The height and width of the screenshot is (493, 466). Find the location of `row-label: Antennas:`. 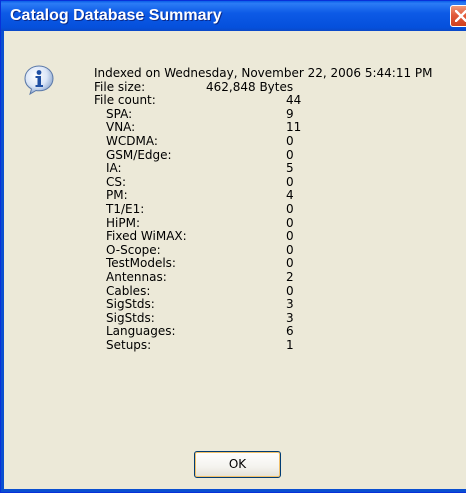

row-label: Antennas: is located at coordinates (136, 276).